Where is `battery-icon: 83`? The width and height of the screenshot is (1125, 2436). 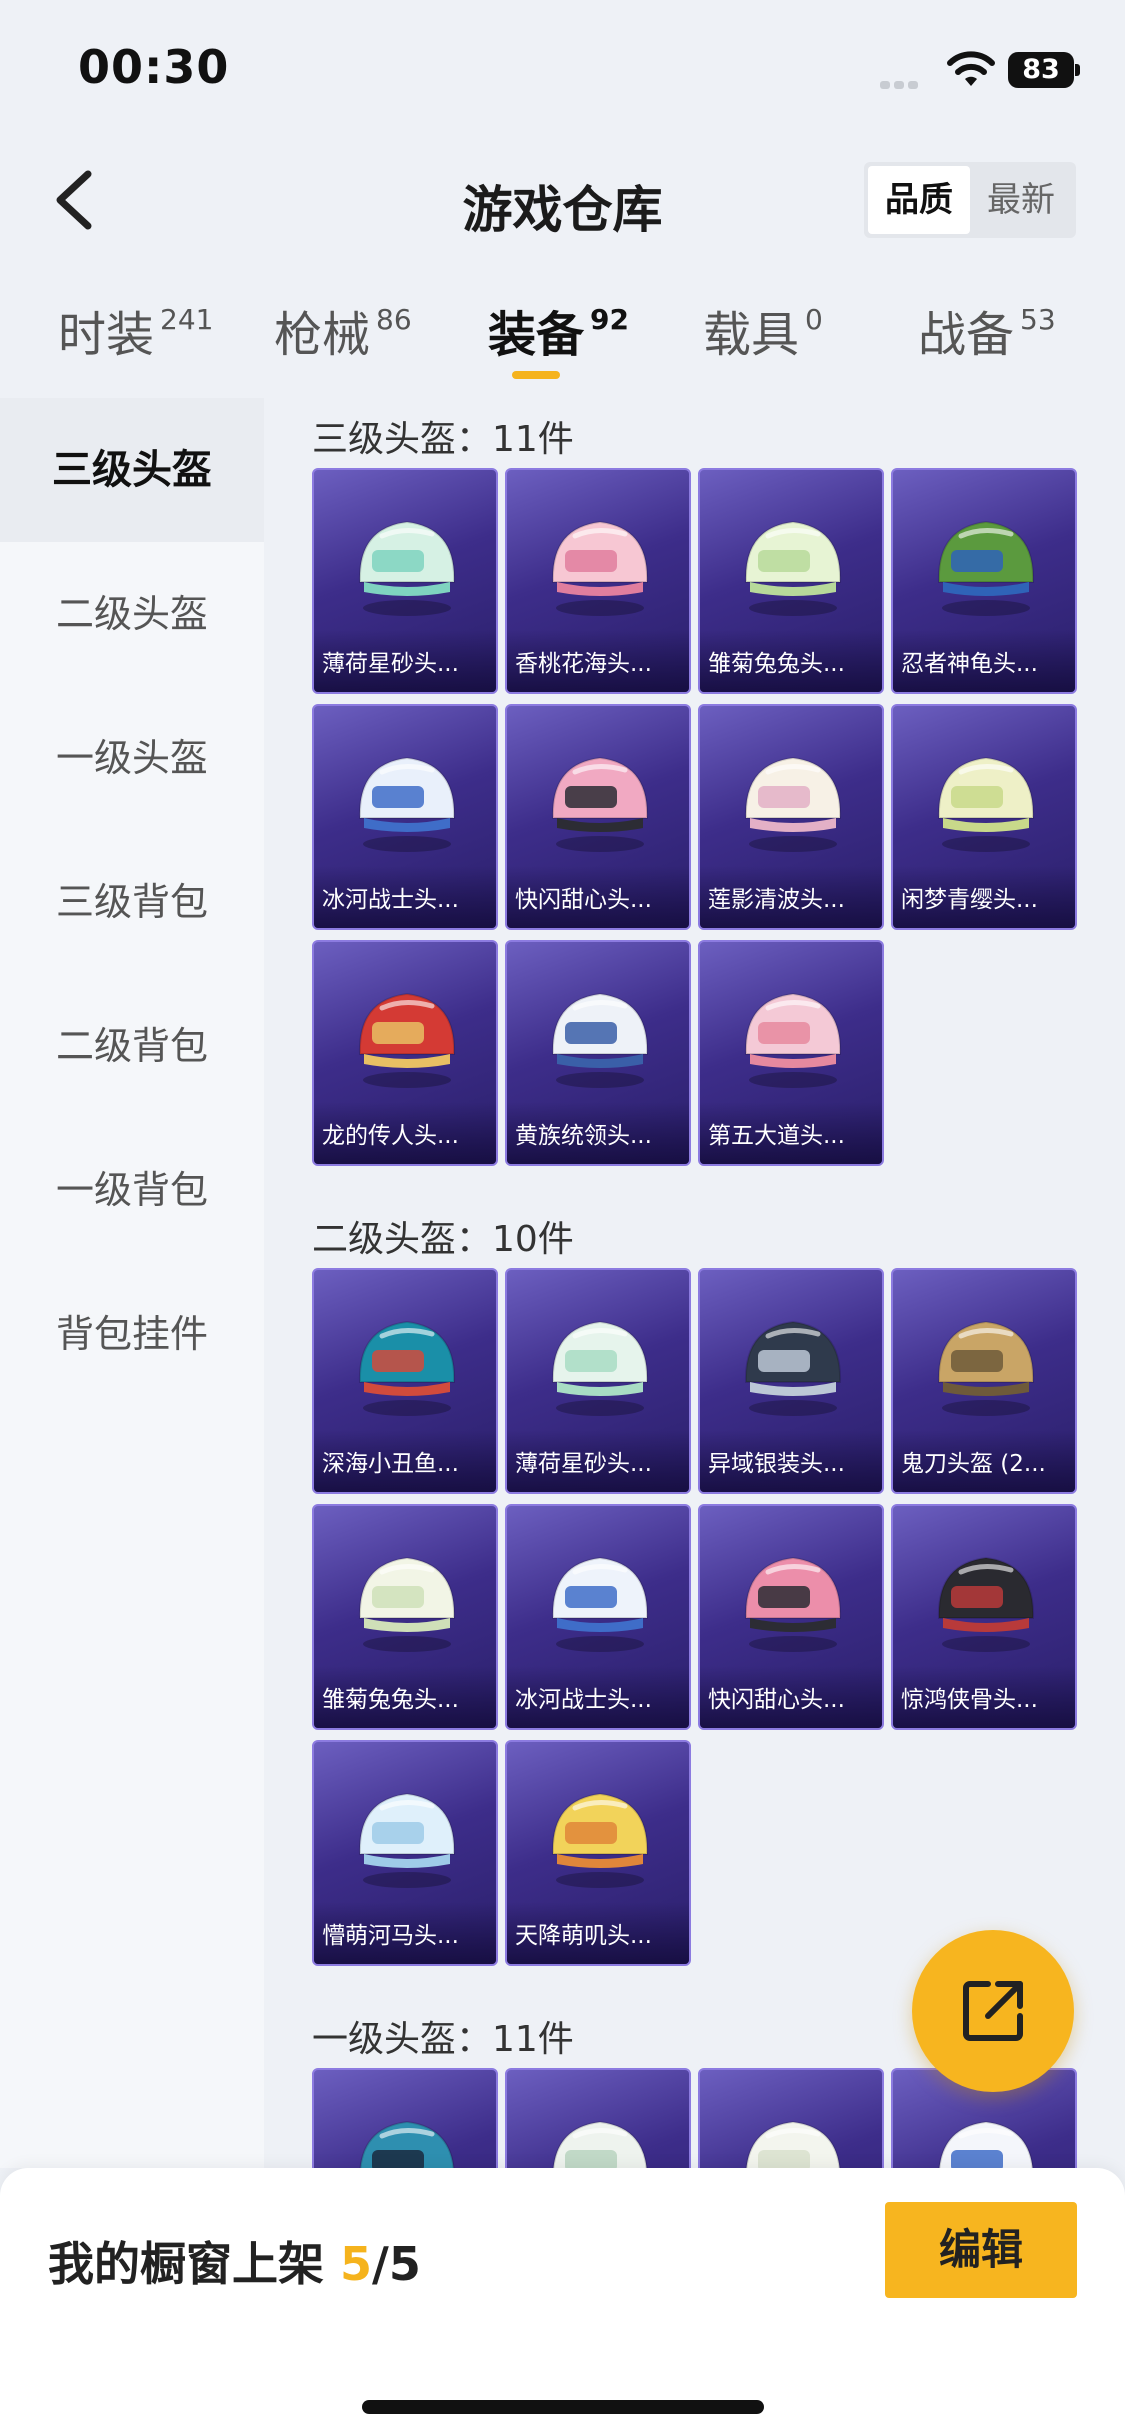 battery-icon: 83 is located at coordinates (1044, 70).